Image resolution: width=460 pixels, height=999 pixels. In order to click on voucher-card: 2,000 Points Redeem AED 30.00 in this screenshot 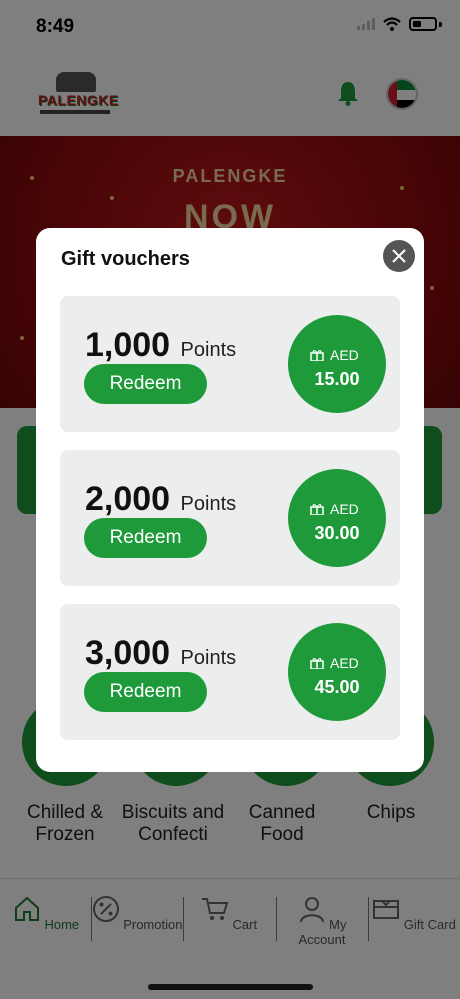, I will do `click(230, 518)`.